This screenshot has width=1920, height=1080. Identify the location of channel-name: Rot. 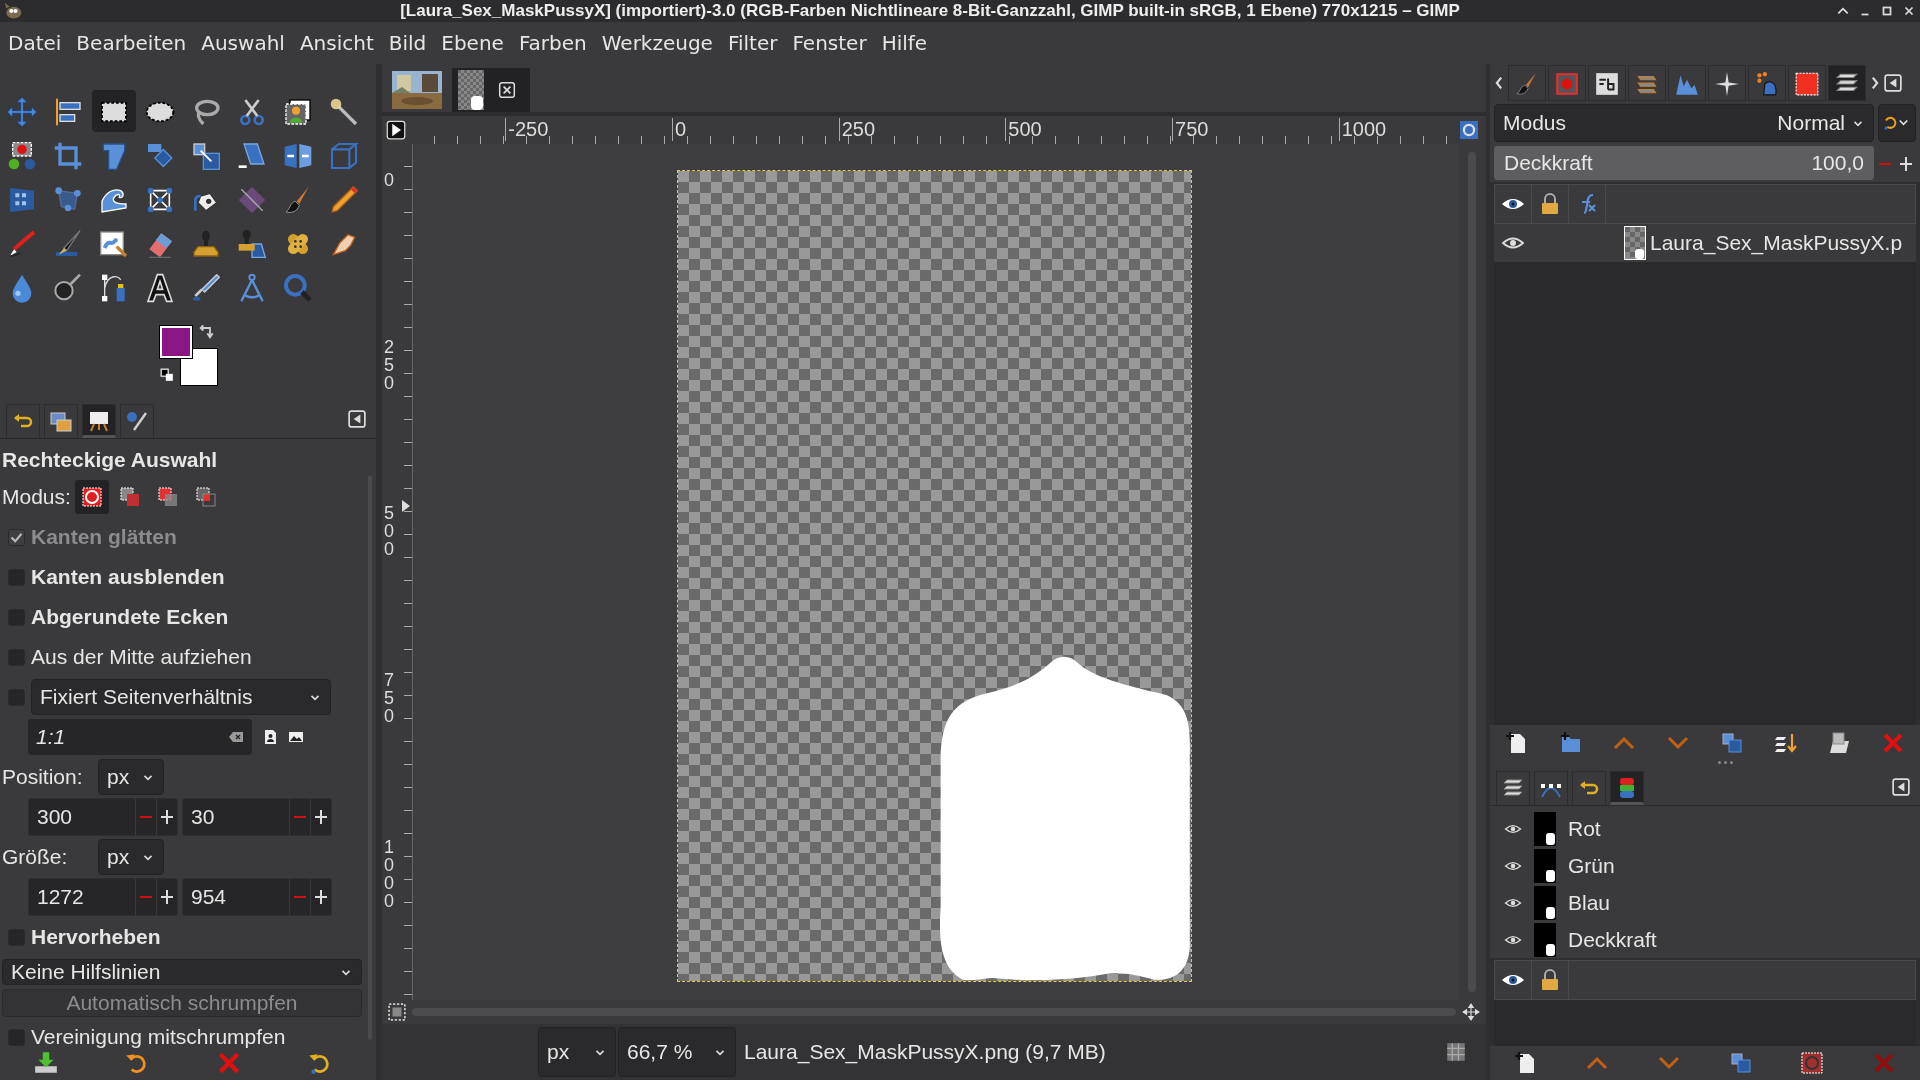
(1584, 828).